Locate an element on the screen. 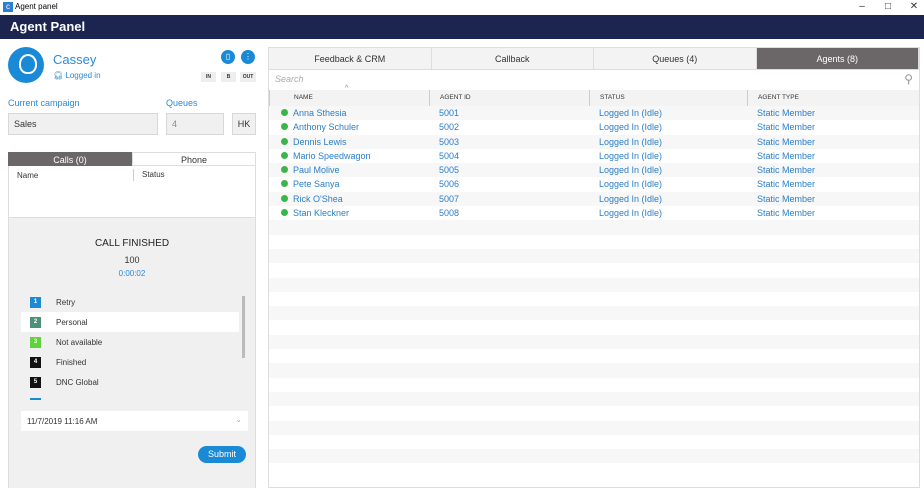 This screenshot has height=494, width=924. agent-name-cell: Anna Sthesia is located at coordinates (349, 113).